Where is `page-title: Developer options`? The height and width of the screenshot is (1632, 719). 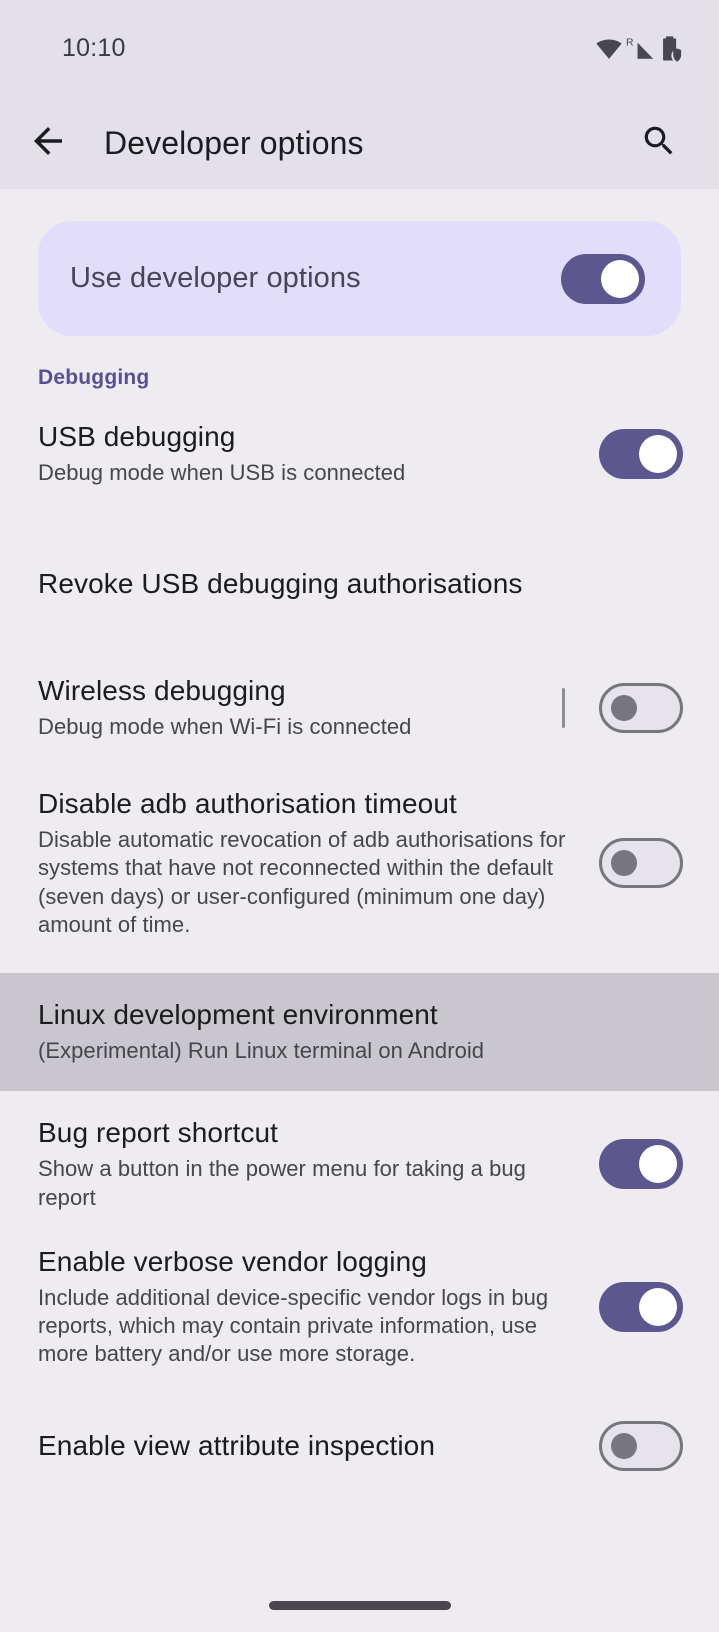
page-title: Developer options is located at coordinates (234, 142).